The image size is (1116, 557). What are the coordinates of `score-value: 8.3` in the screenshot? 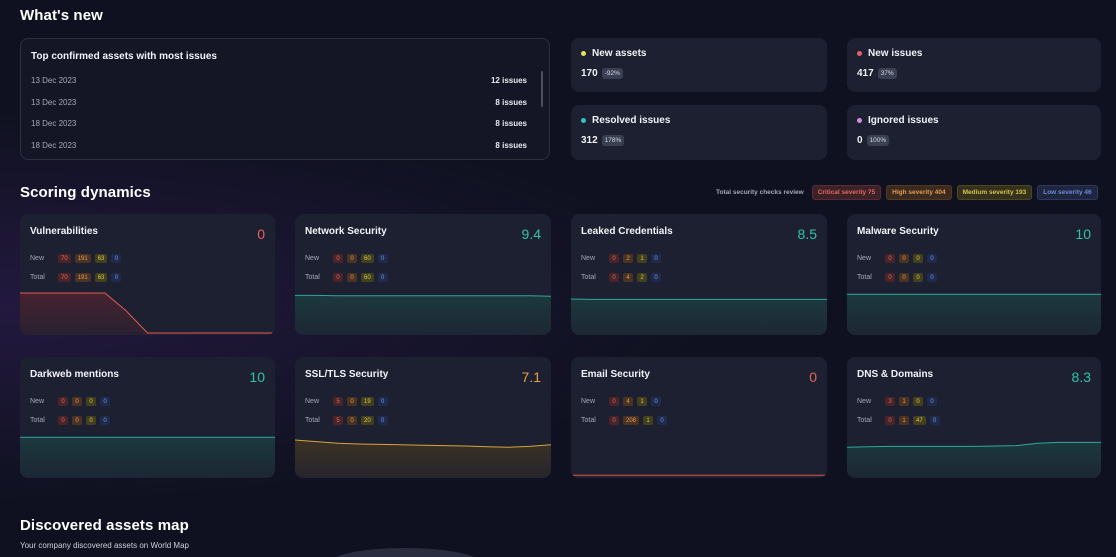 It's located at (1081, 377).